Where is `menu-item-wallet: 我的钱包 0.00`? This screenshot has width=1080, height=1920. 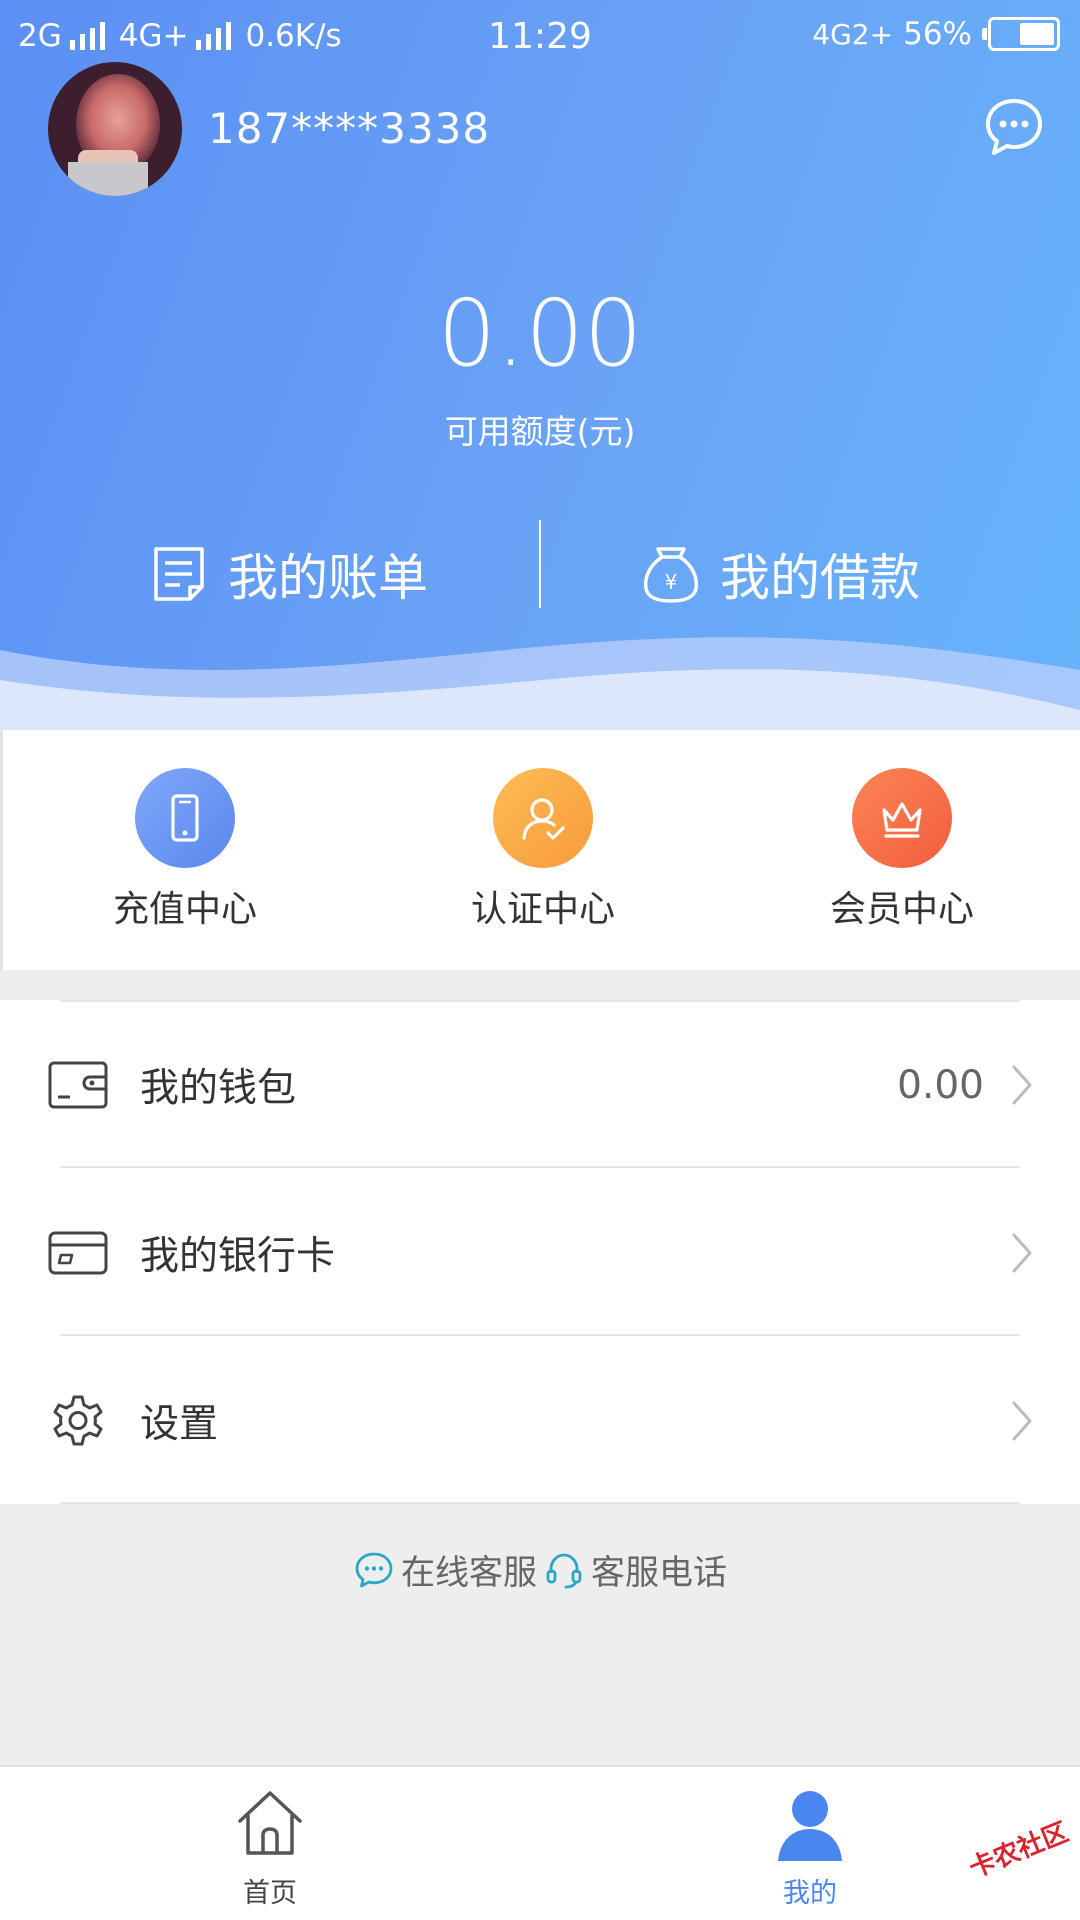
menu-item-wallet: 我的钱包 0.00 is located at coordinates (540, 1085).